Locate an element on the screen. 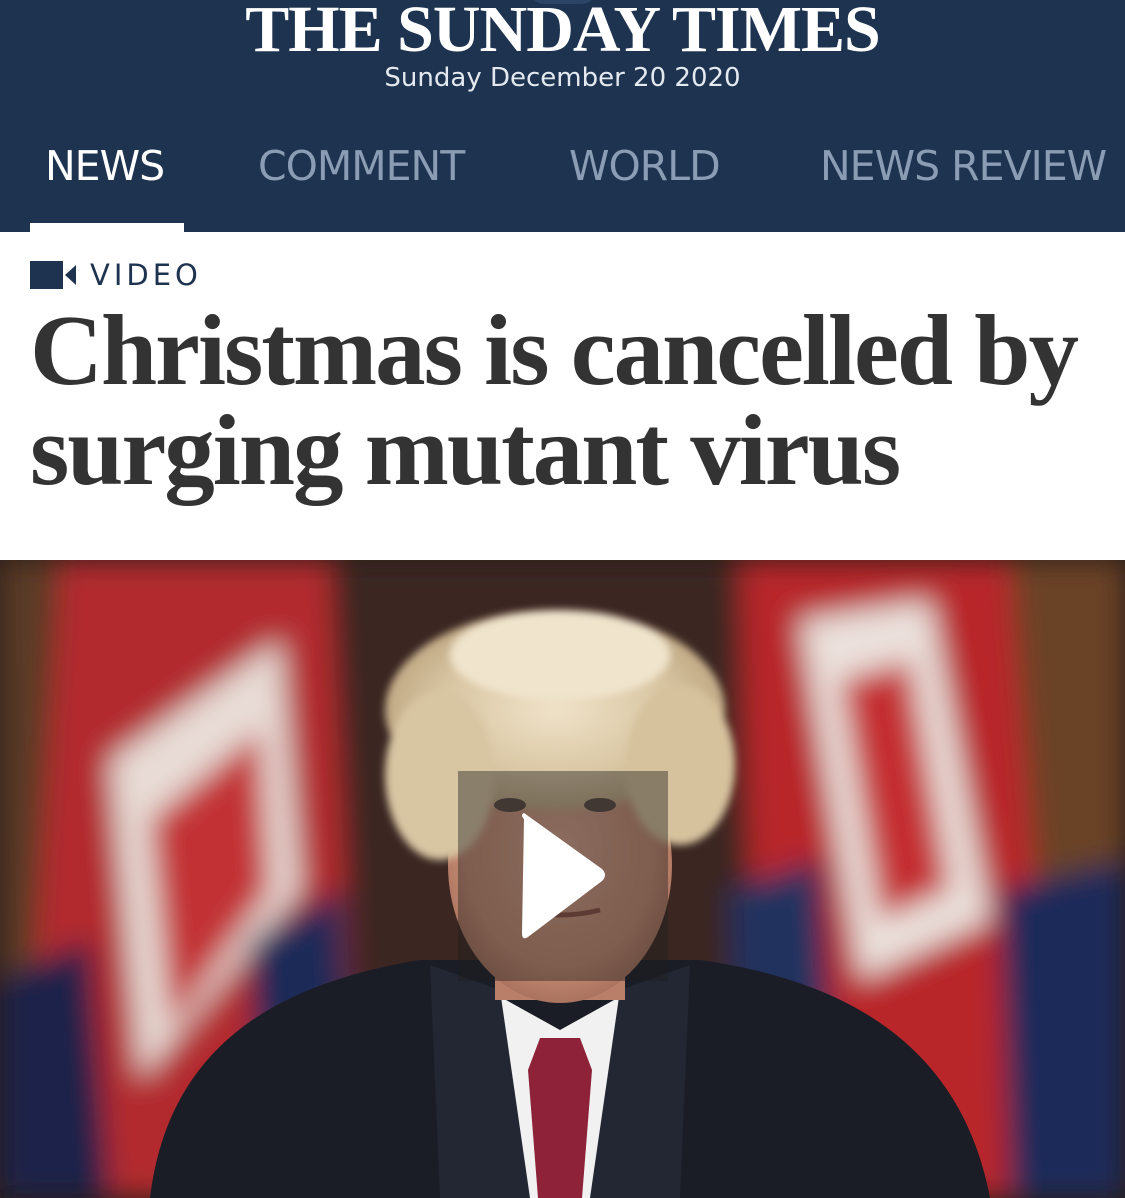 The height and width of the screenshot is (1198, 1125). edition-date: Sunday December 20 2020 is located at coordinates (562, 78).